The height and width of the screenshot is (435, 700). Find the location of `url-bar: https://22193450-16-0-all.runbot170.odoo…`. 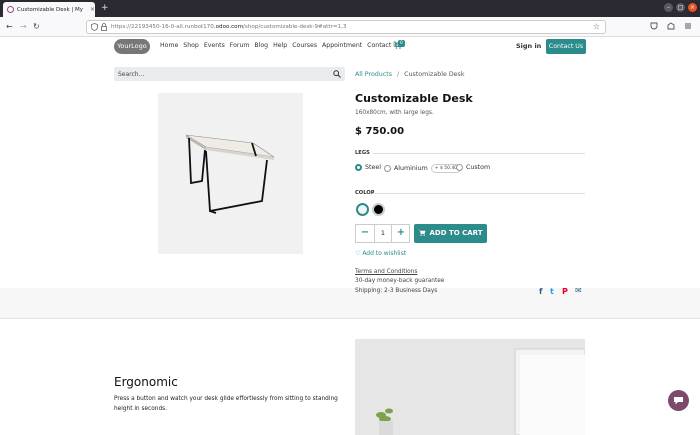

url-bar: https://22193450-16-0-all.runbot170.odoo… is located at coordinates (346, 27).